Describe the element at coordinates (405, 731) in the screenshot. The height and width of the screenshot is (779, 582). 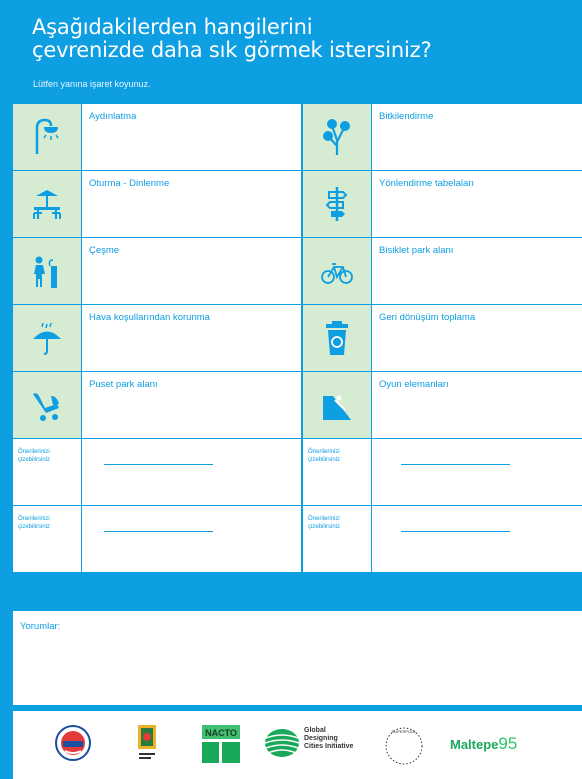
I see `superpool-text: SUPERPOOL` at that location.